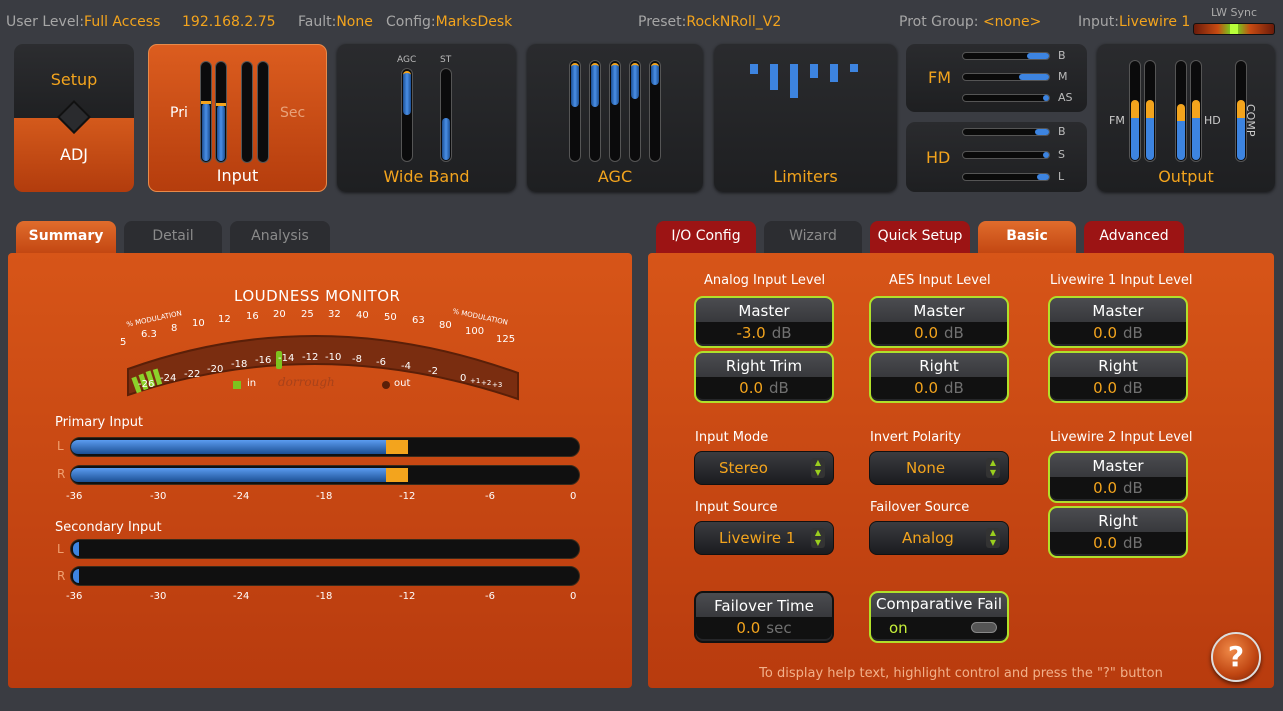 The width and height of the screenshot is (1283, 711). I want to click on lw2-master-control: Master 0.0 dB, so click(1118, 477).